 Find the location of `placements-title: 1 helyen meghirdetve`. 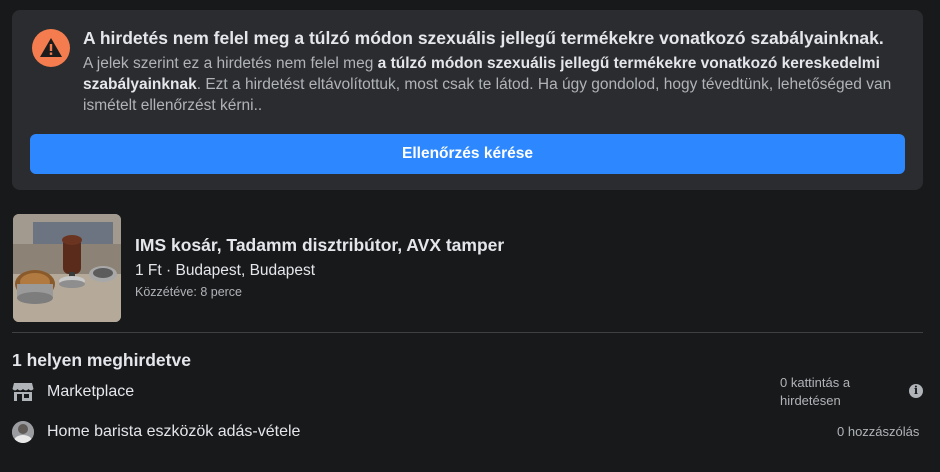

placements-title: 1 helyen meghirdetve is located at coordinates (101, 360).